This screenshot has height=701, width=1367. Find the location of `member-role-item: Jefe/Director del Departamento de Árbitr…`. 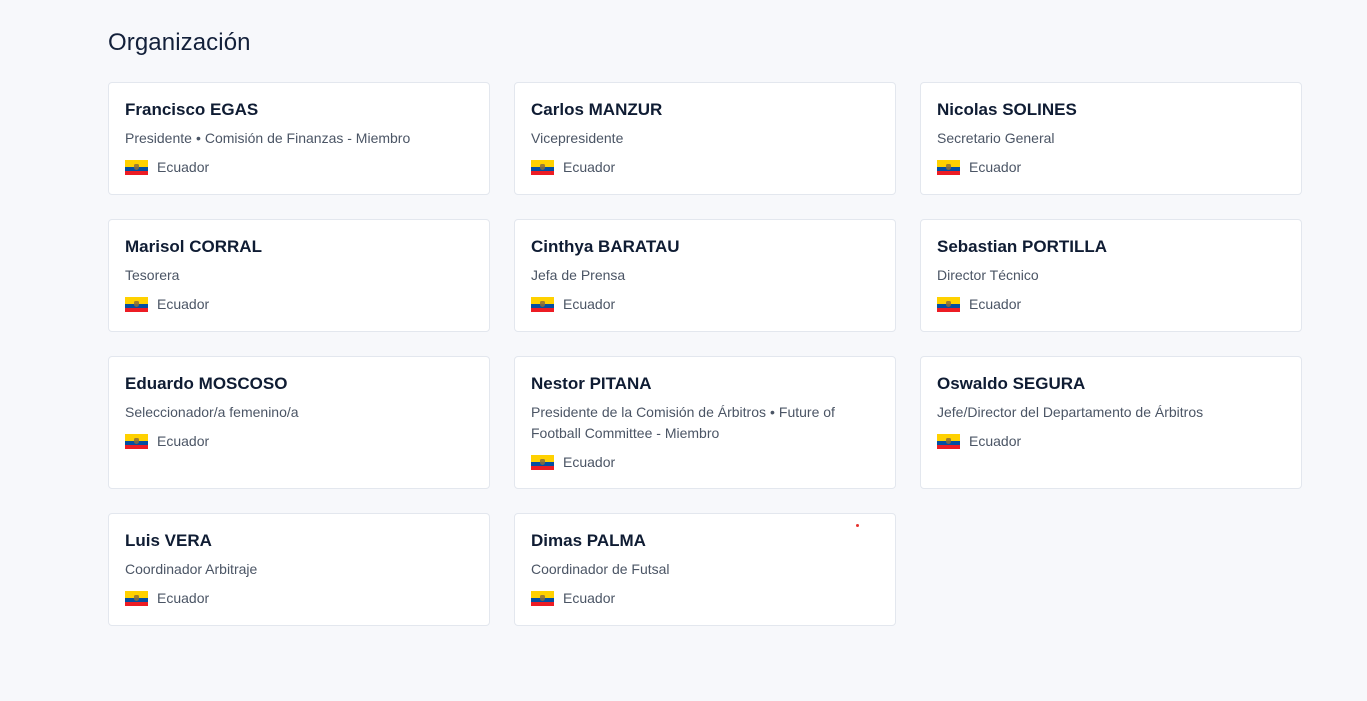

member-role-item: Jefe/Director del Departamento de Árbitr… is located at coordinates (1070, 412).